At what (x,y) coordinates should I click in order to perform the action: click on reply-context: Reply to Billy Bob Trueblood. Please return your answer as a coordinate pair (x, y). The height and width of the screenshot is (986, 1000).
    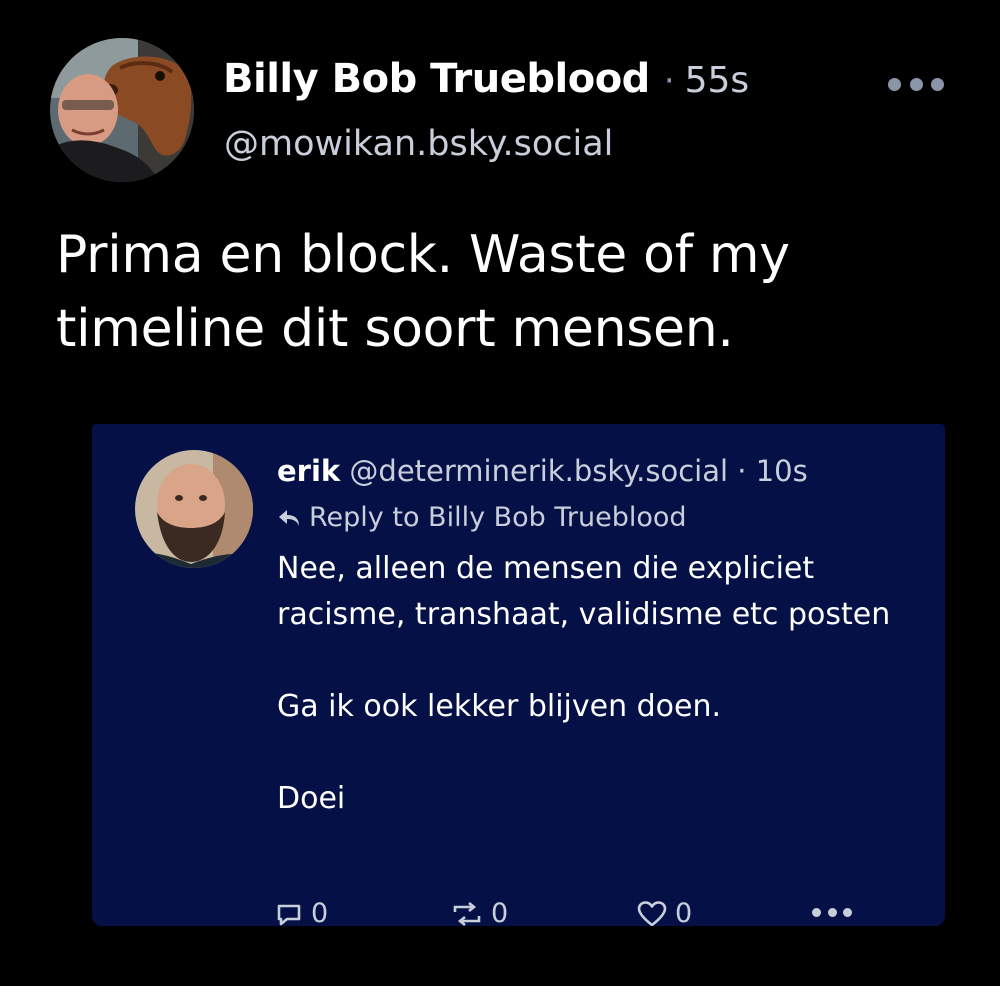
    Looking at the image, I should click on (482, 517).